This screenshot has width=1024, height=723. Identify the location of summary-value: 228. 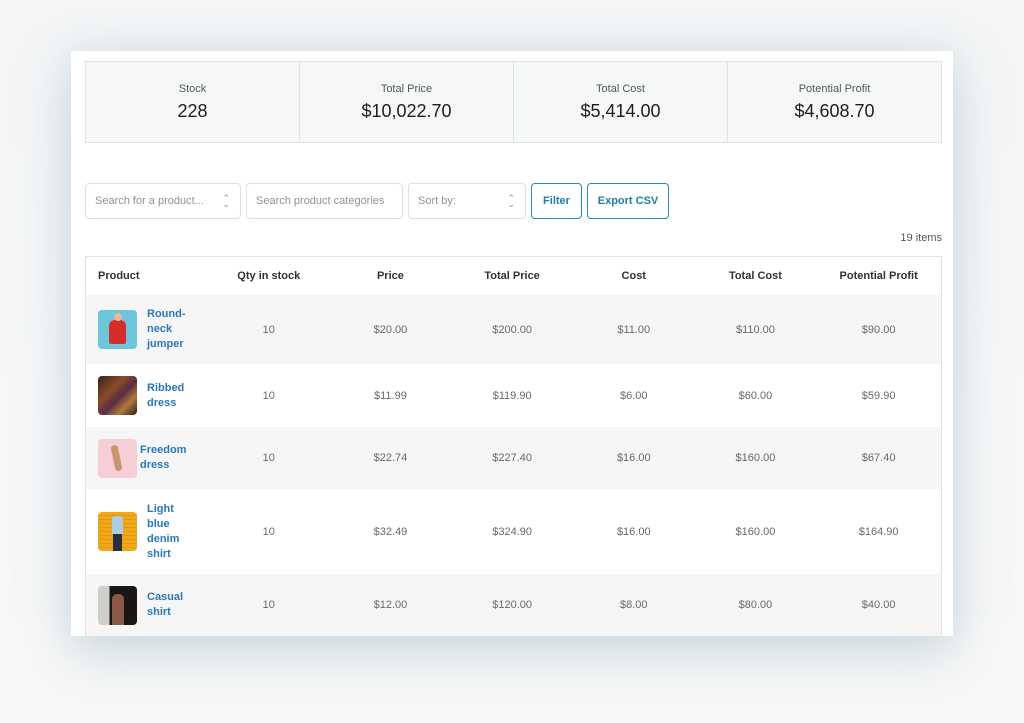
(192, 110).